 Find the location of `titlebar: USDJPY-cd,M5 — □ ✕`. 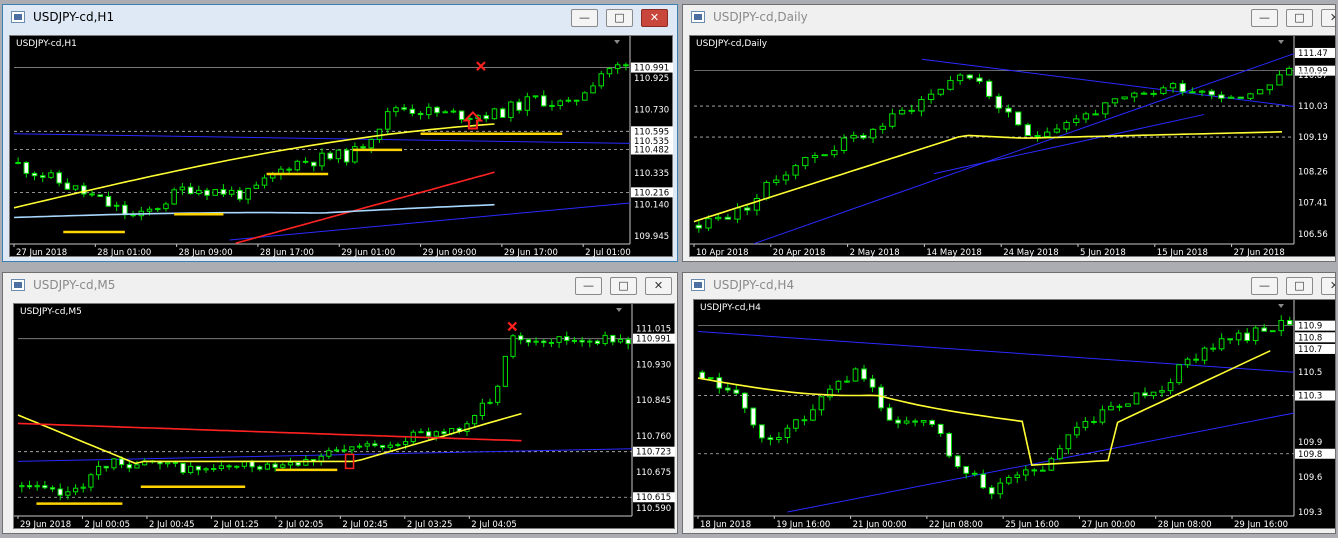

titlebar: USDJPY-cd,M5 — □ ✕ is located at coordinates (340, 286).